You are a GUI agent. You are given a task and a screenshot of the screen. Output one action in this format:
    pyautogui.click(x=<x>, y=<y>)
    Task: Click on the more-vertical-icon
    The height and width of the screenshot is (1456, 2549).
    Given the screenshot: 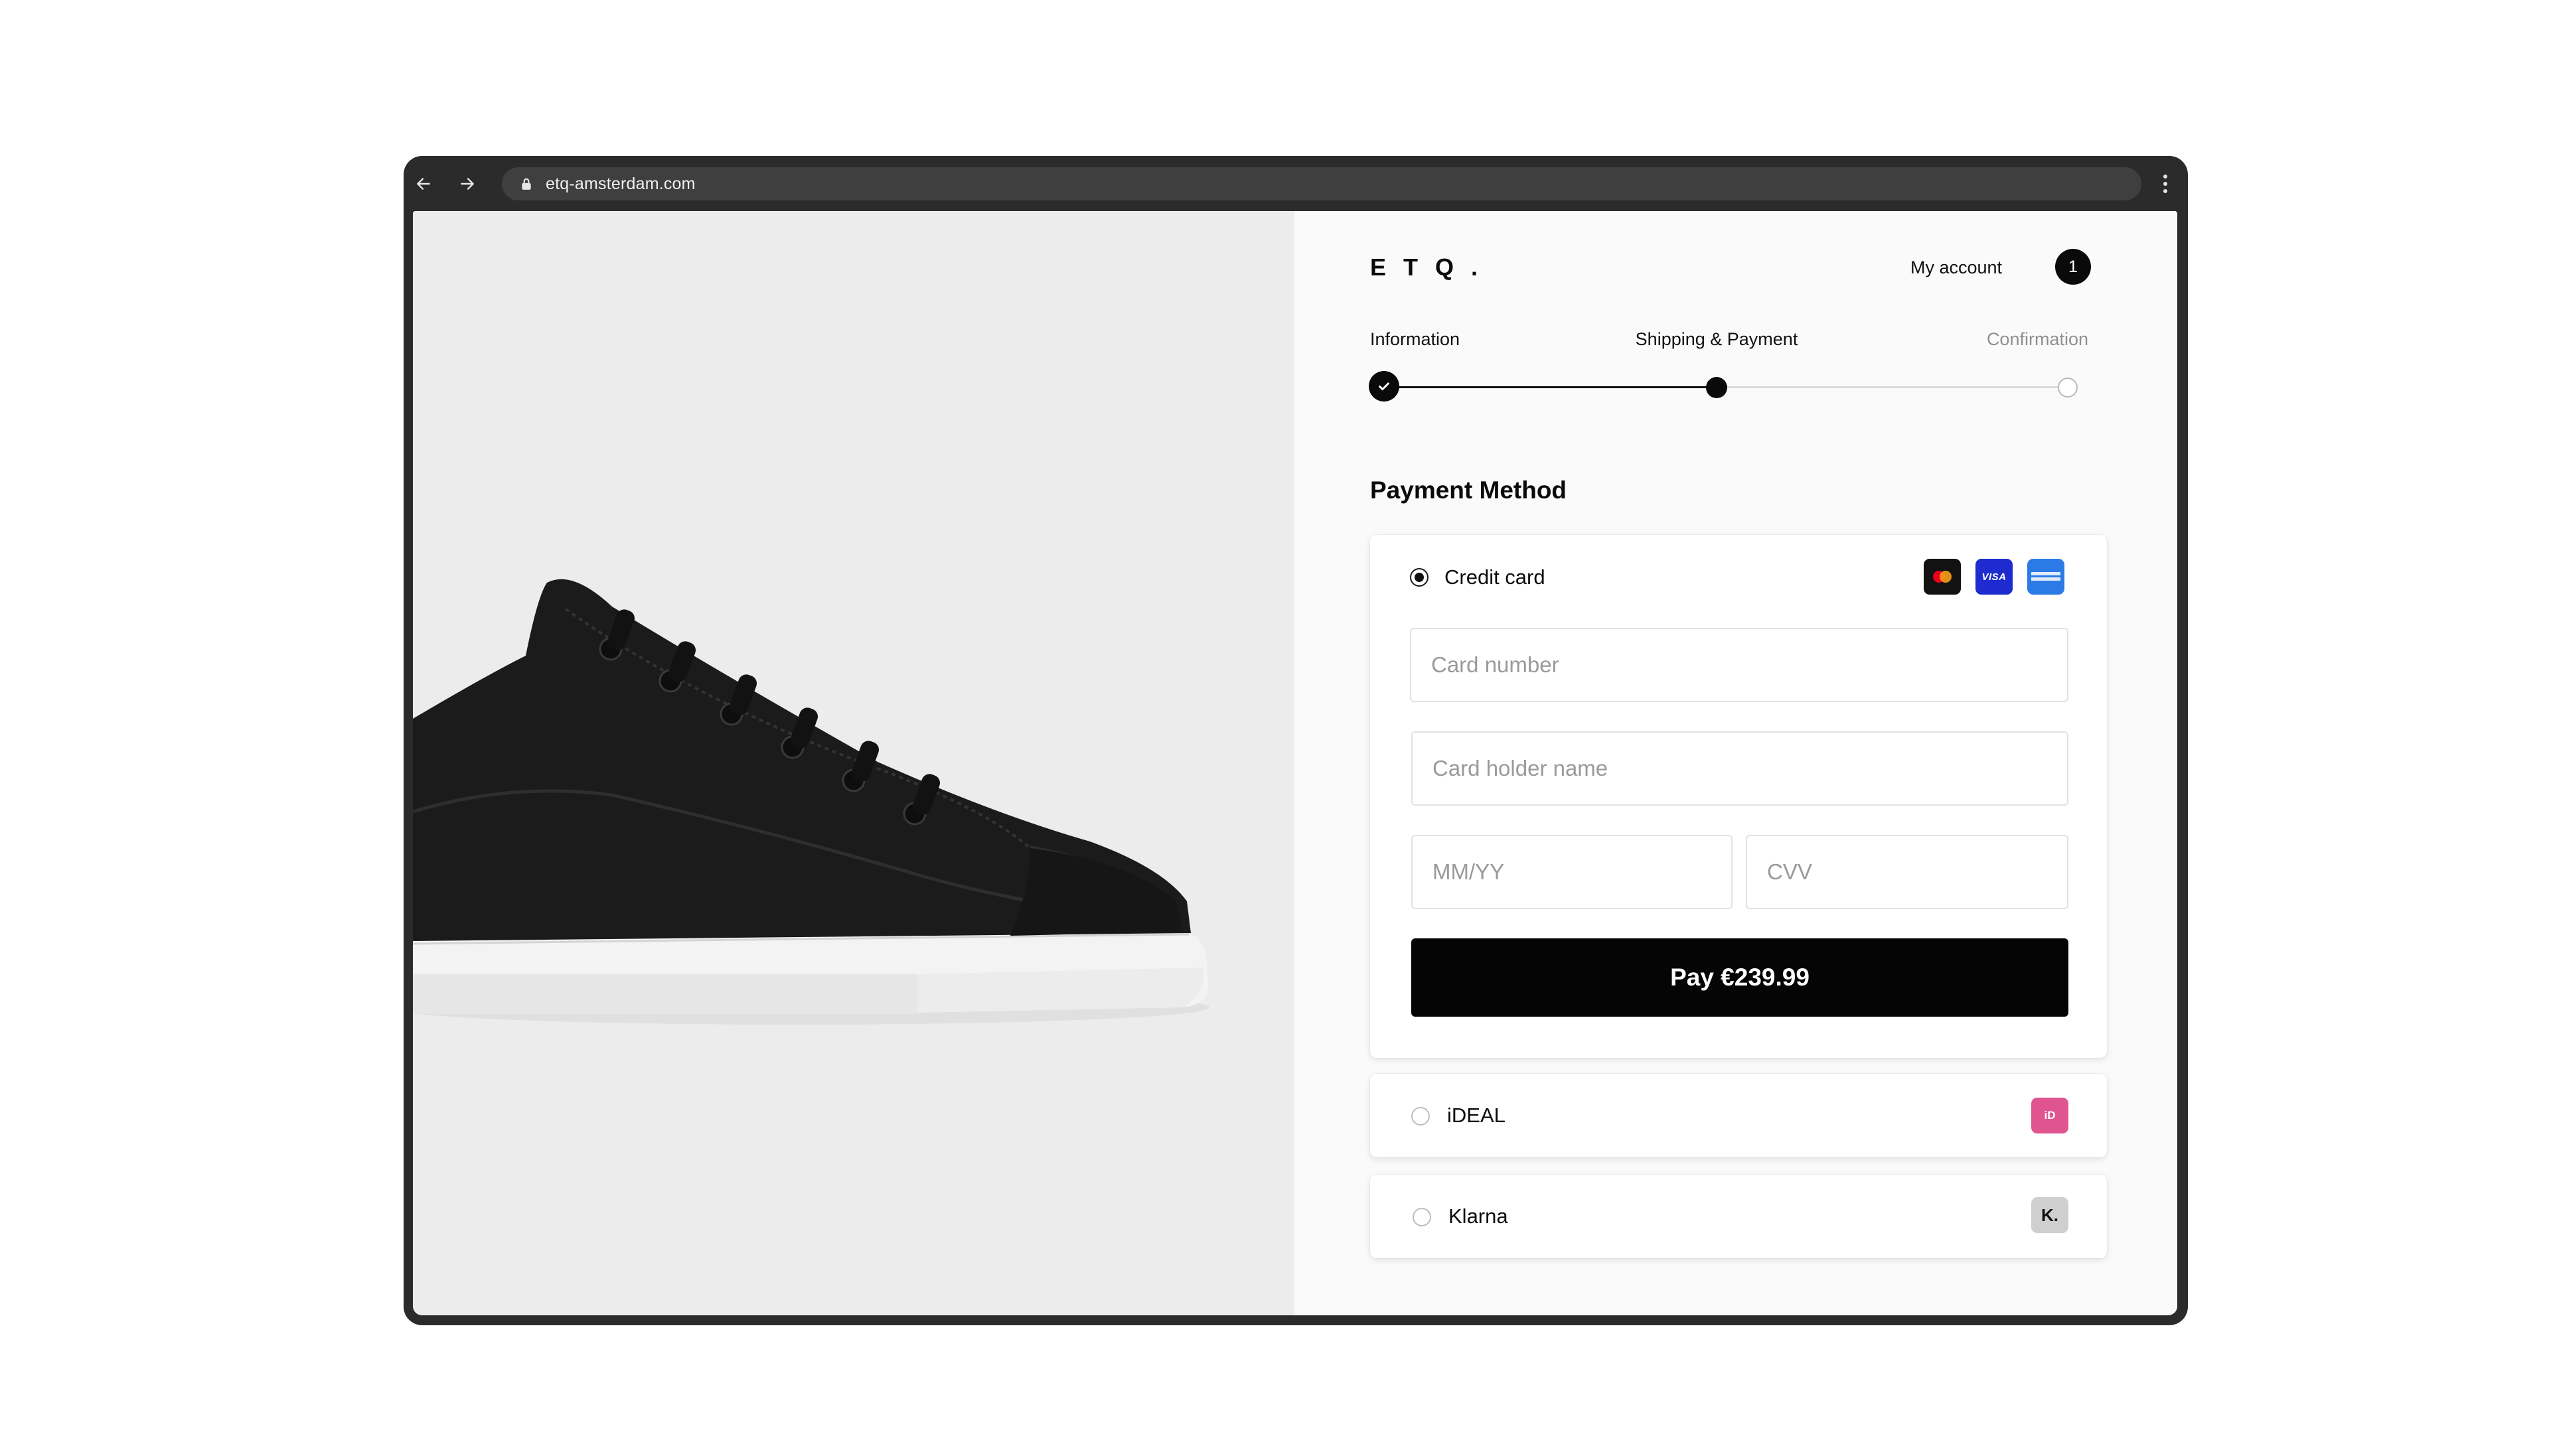 What is the action you would take?
    pyautogui.click(x=2165, y=183)
    